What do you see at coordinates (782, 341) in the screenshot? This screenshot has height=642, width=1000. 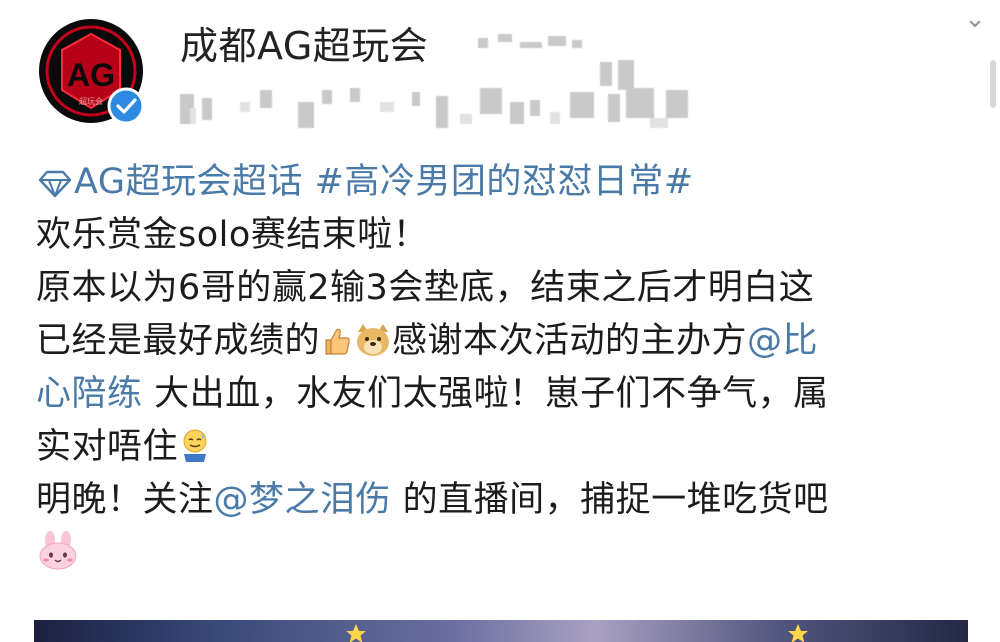 I see `mention-bixin-part1: @比` at bounding box center [782, 341].